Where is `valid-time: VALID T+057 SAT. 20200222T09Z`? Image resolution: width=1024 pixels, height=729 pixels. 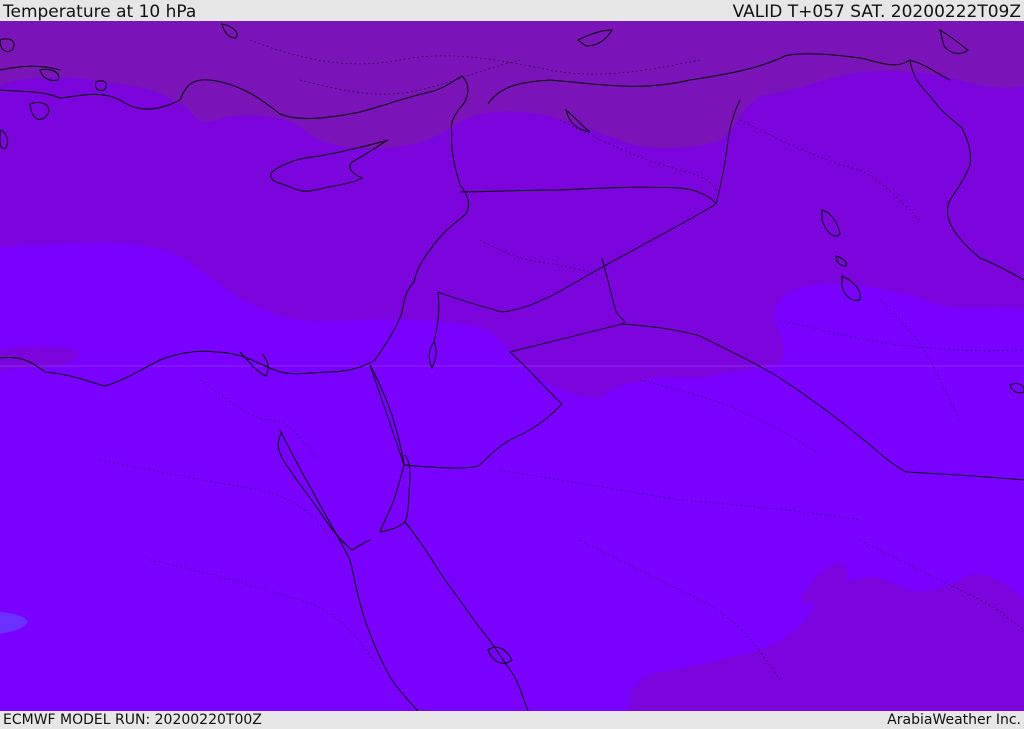 valid-time: VALID T+057 SAT. 20200222T09Z is located at coordinates (876, 12).